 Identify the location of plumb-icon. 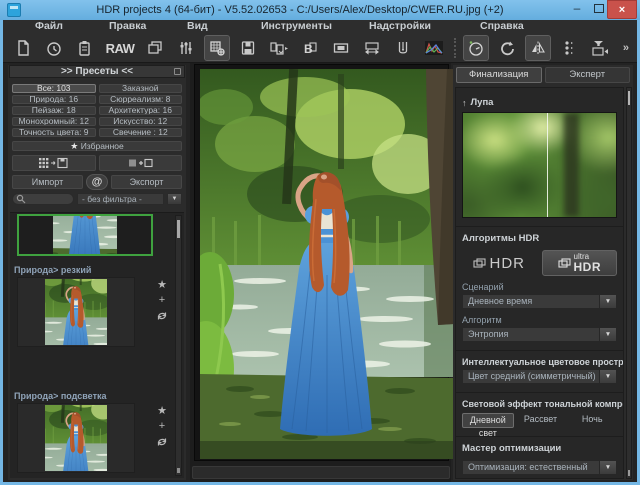
(403, 48).